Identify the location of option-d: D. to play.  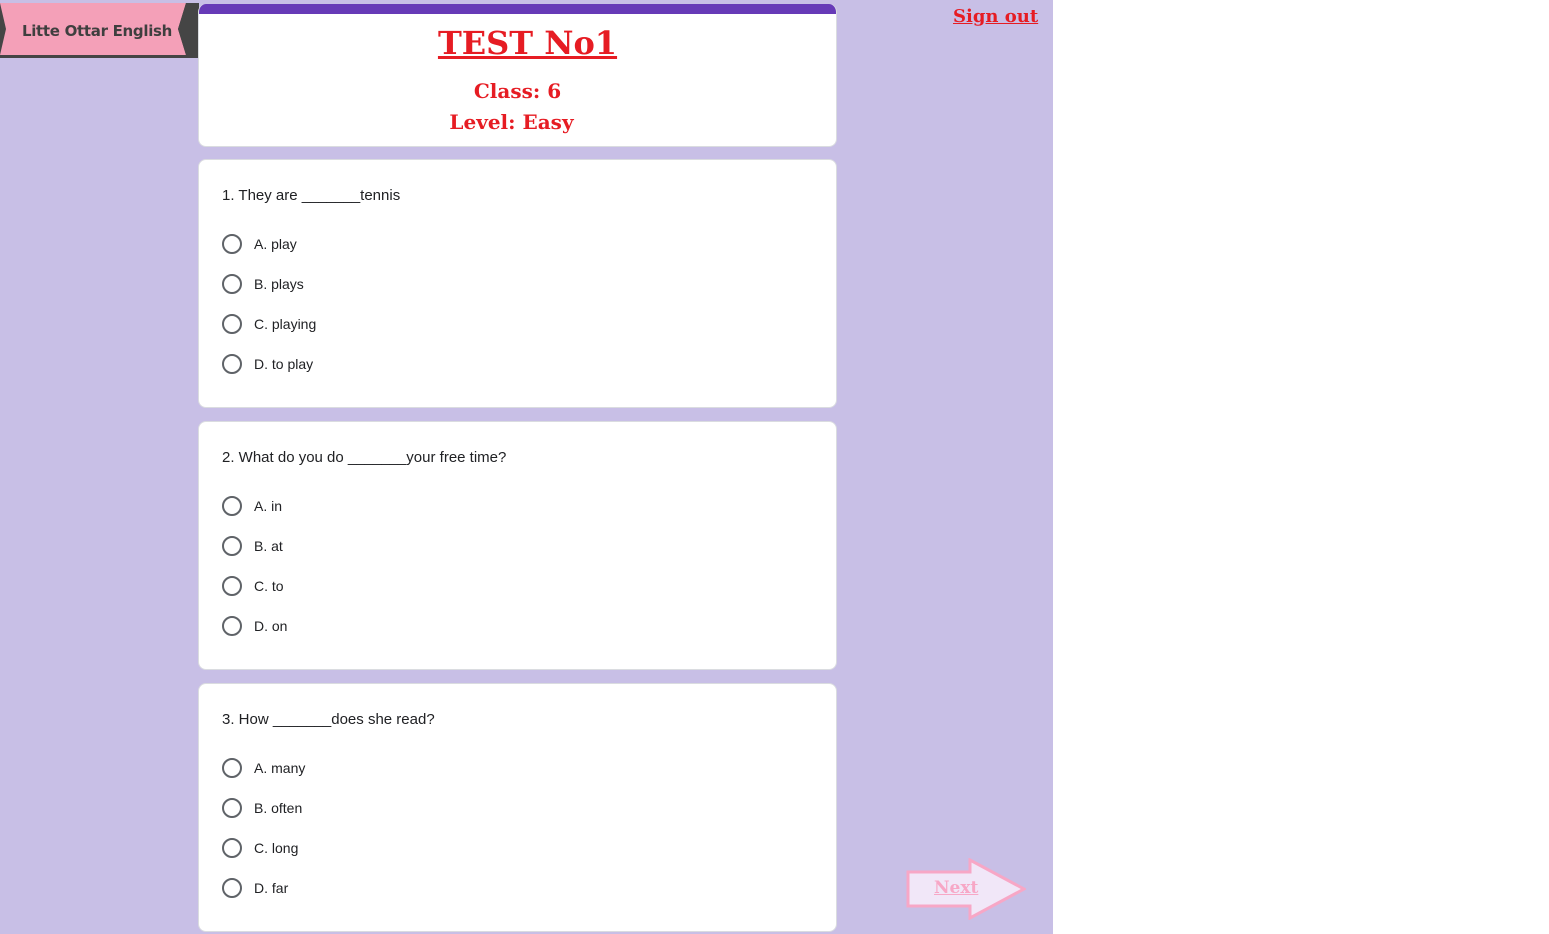
(267, 364).